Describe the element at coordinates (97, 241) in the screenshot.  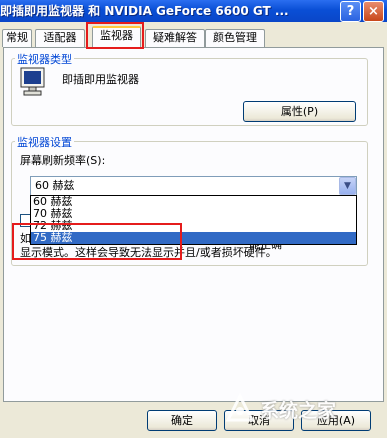
I see `highlight-75hz-option` at that location.